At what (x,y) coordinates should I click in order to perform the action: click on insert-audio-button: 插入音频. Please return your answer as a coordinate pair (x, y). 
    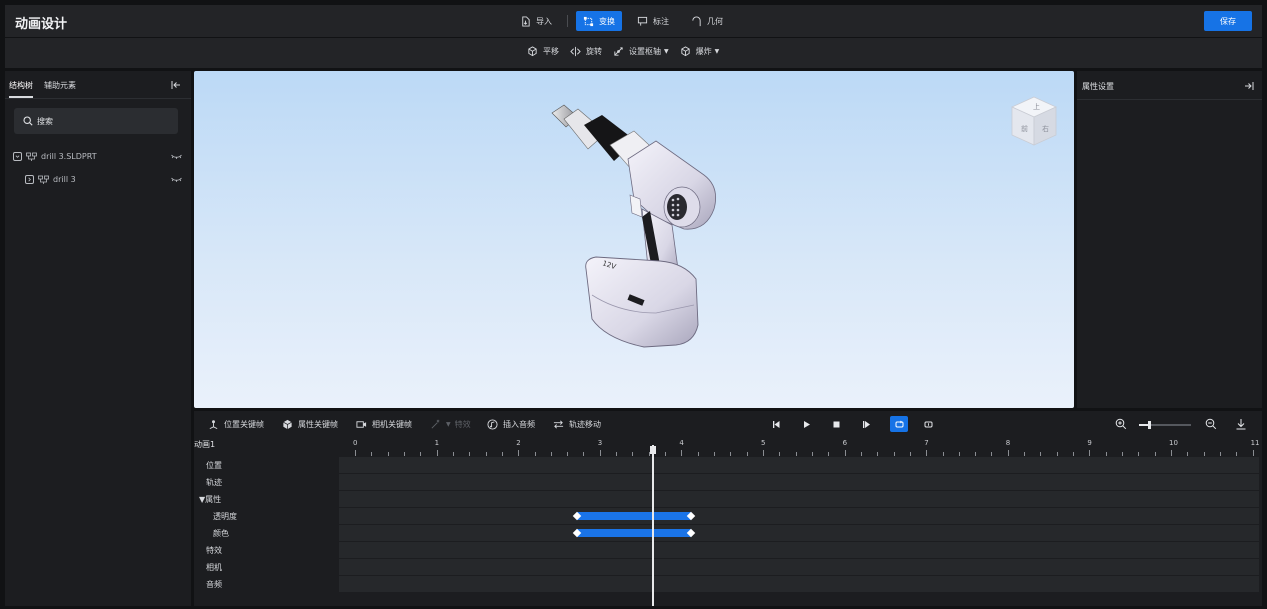
    Looking at the image, I should click on (511, 424).